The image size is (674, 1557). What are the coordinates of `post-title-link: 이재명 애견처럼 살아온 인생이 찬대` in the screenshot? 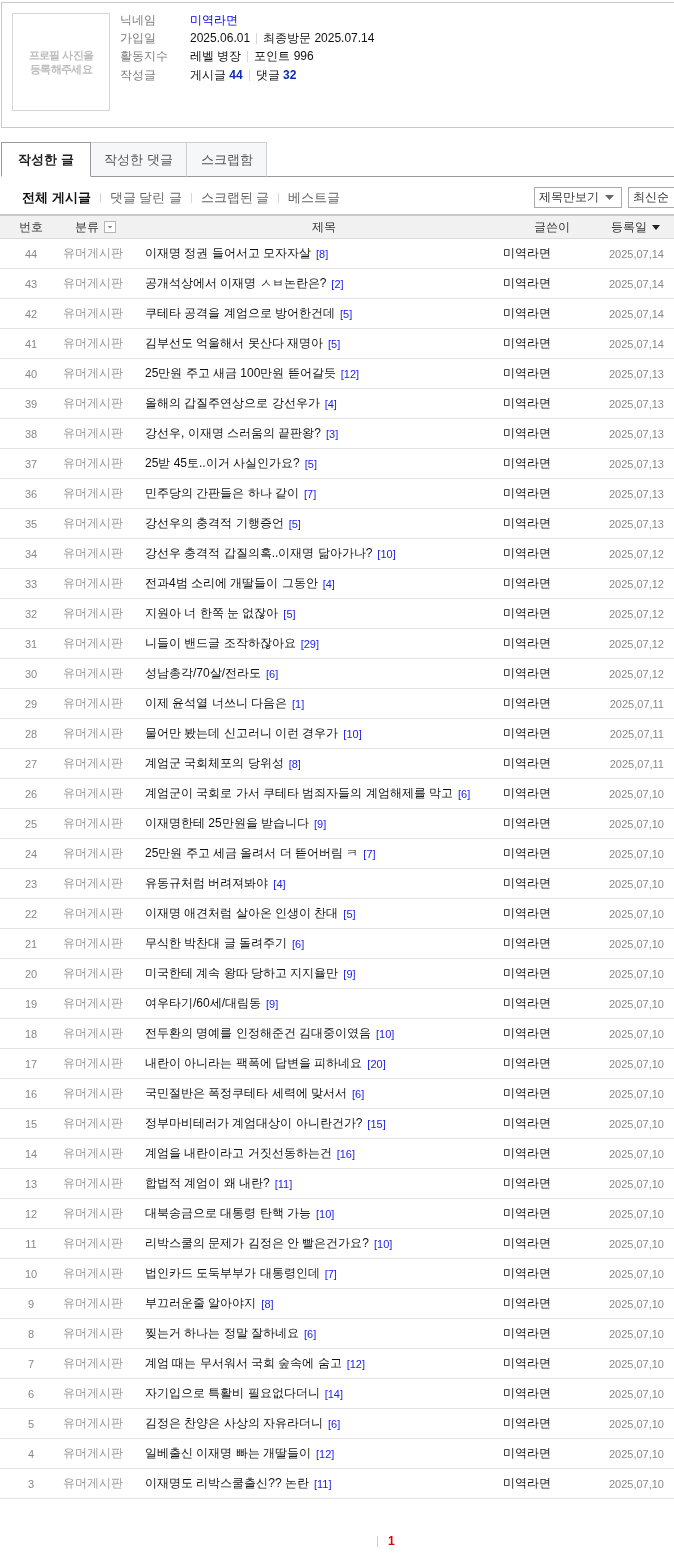 It's located at (242, 913).